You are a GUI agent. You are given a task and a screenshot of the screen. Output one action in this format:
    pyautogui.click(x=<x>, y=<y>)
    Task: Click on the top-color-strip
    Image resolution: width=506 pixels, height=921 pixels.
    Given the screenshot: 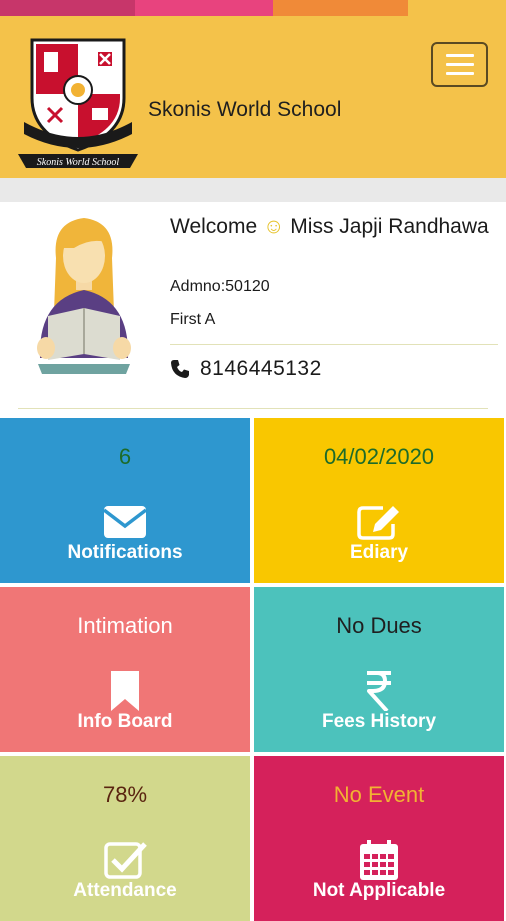 What is the action you would take?
    pyautogui.click(x=253, y=8)
    